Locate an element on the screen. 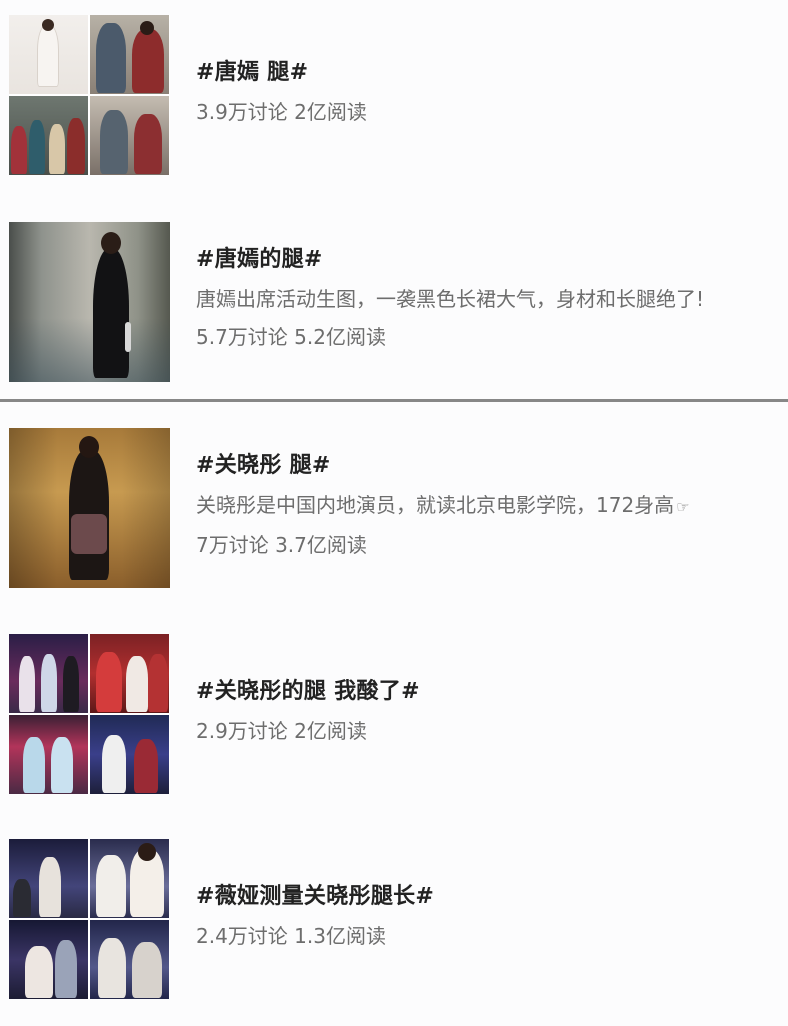 The width and height of the screenshot is (788, 1026). topic-text: #唐嫣 腿# 3.9万讨论 2亿阅读 is located at coordinates (488, 92).